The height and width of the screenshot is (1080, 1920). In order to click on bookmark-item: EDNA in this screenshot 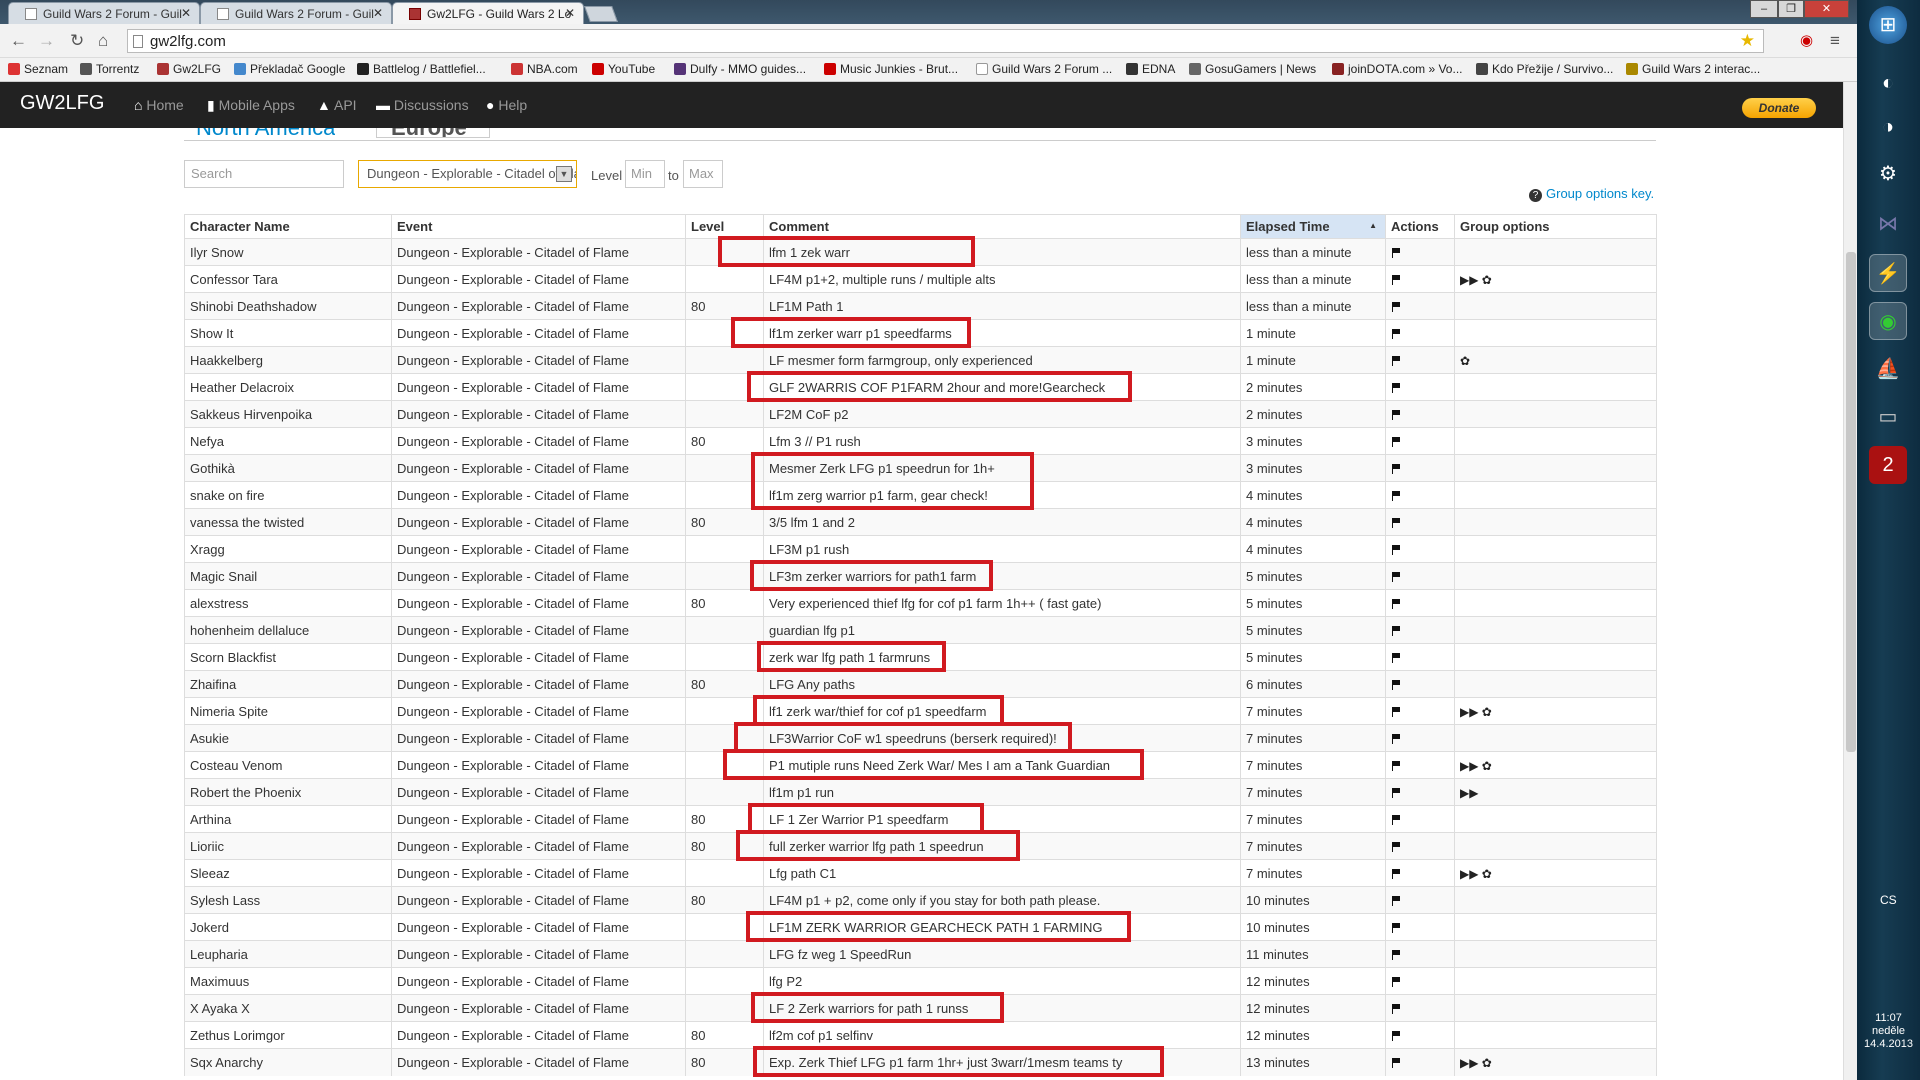, I will do `click(1150, 69)`.